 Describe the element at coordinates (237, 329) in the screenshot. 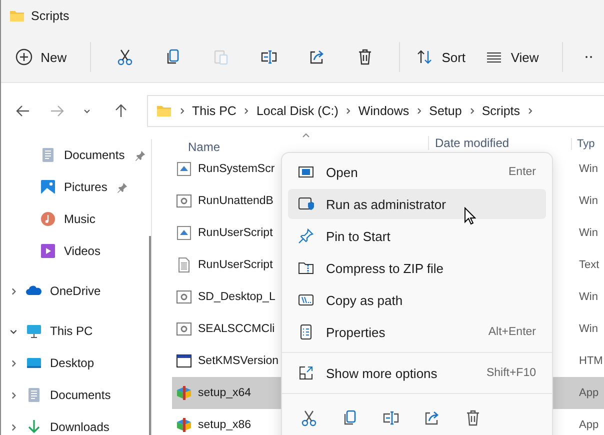

I see `file-name: SEALSCCMCli` at that location.